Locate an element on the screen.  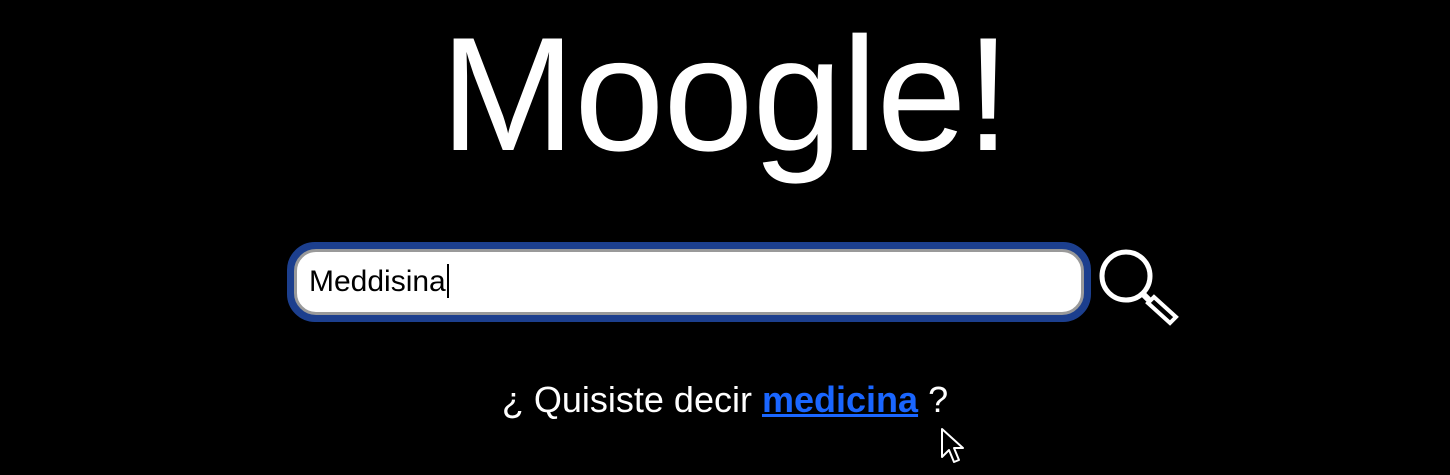
magnifier-icon is located at coordinates (1139, 287).